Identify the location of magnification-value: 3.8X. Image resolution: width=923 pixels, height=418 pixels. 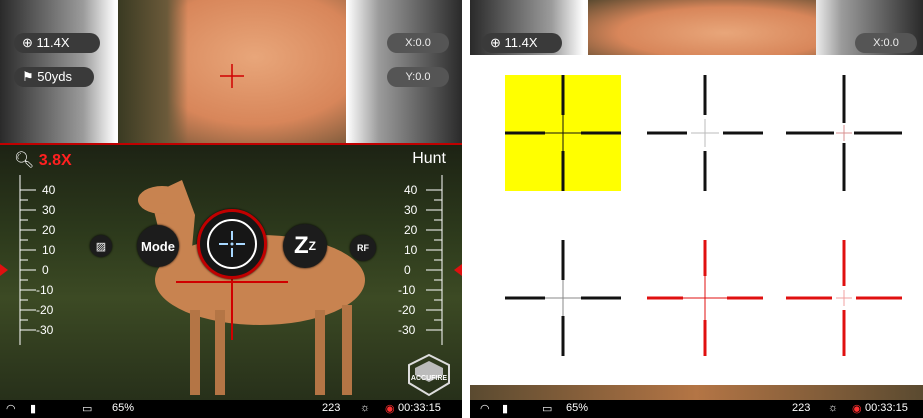
(55, 160).